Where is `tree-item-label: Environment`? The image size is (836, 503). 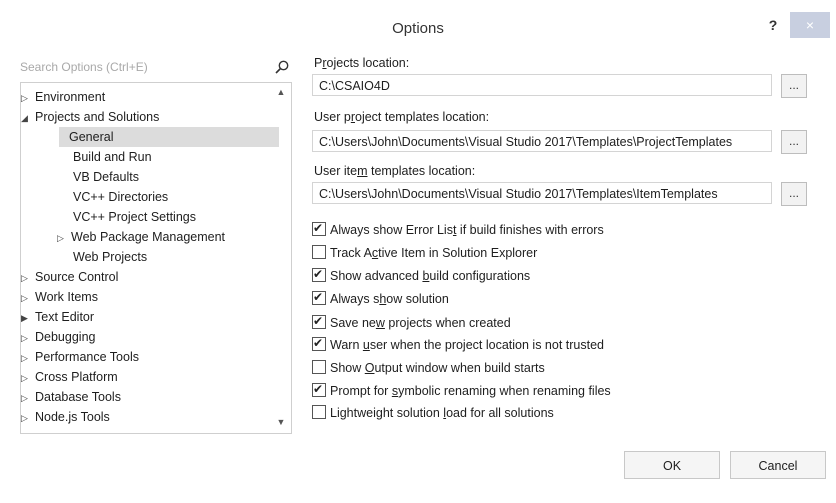 tree-item-label: Environment is located at coordinates (70, 97).